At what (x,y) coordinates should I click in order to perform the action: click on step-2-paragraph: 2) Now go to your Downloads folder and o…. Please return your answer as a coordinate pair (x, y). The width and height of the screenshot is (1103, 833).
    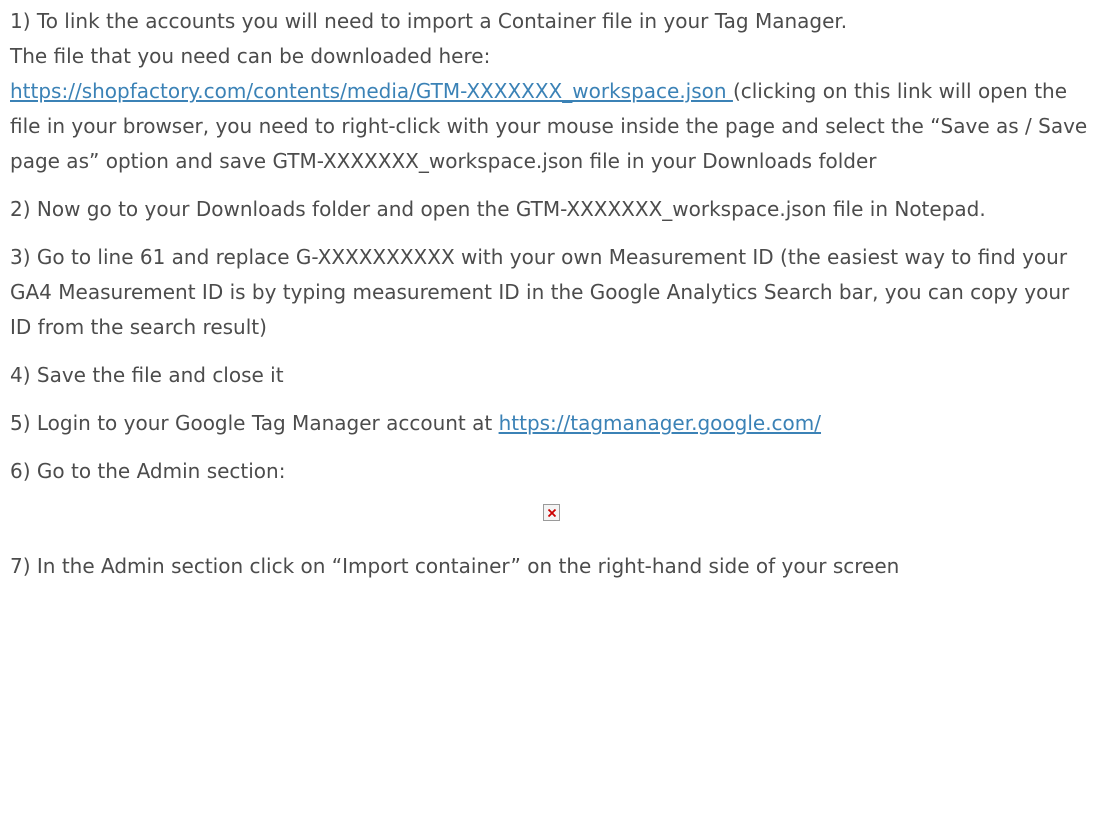
    Looking at the image, I should click on (498, 209).